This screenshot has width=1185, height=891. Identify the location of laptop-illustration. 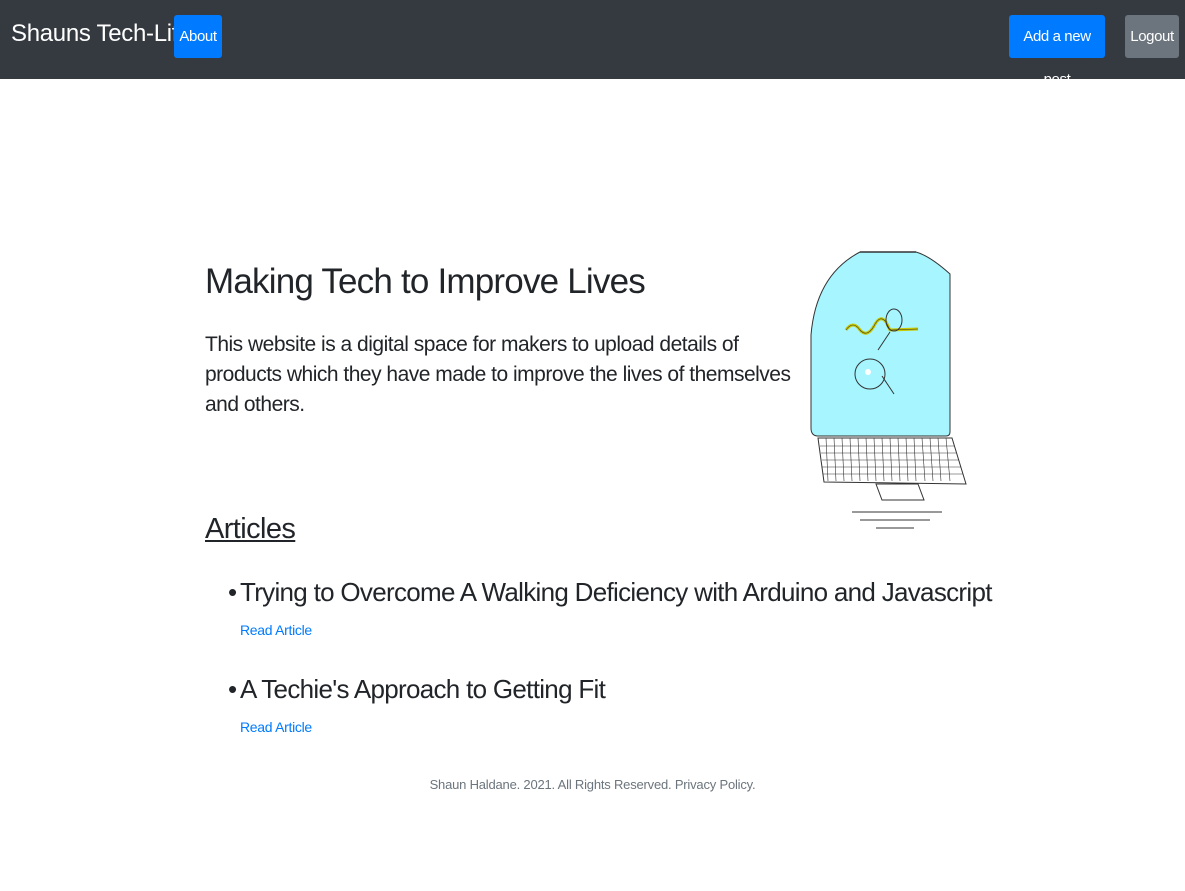
(888, 390).